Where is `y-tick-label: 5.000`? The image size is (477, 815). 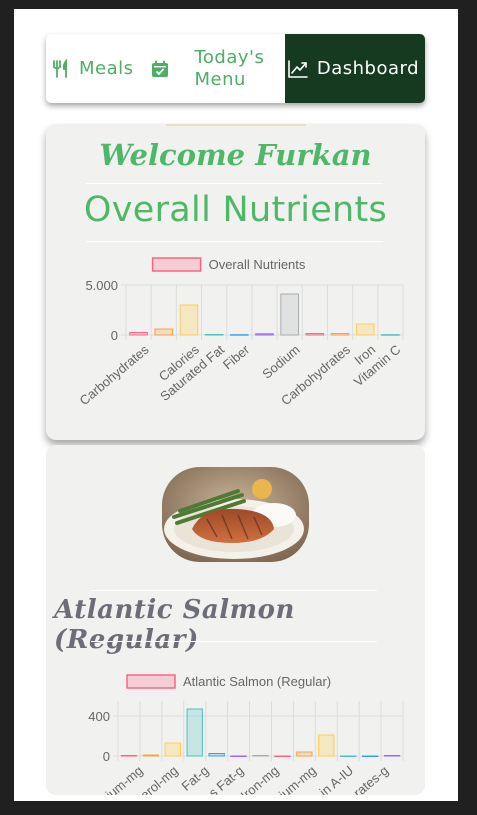
y-tick-label: 5.000 is located at coordinates (101, 285).